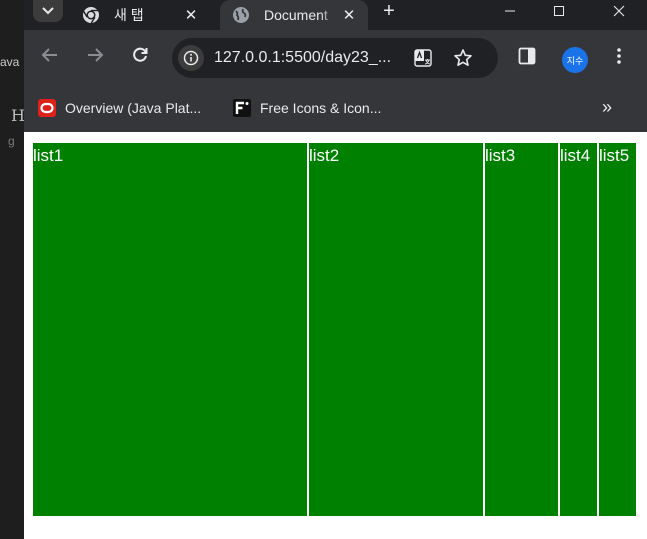 The height and width of the screenshot is (539, 647). I want to click on editor-text-fragment: ava, so click(10, 62).